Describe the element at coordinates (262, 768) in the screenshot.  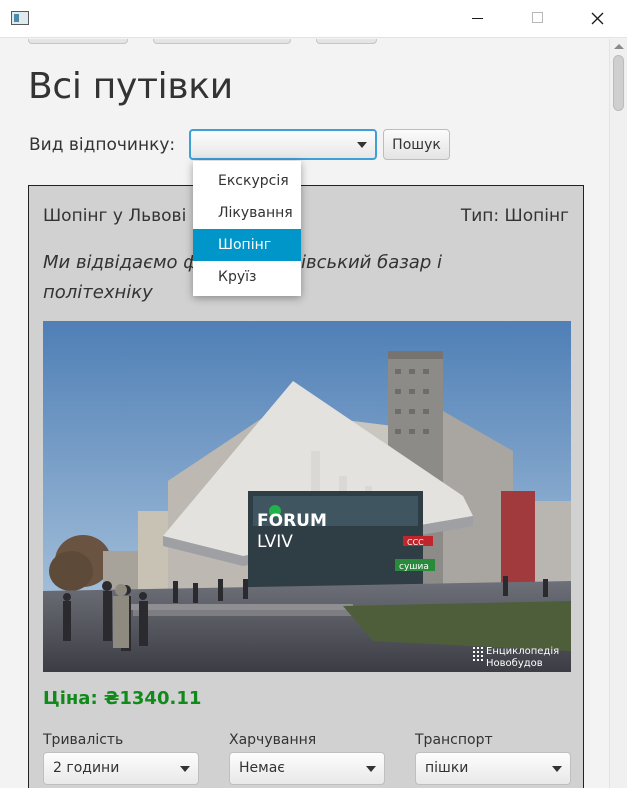
I see `meals-value: Немає` at that location.